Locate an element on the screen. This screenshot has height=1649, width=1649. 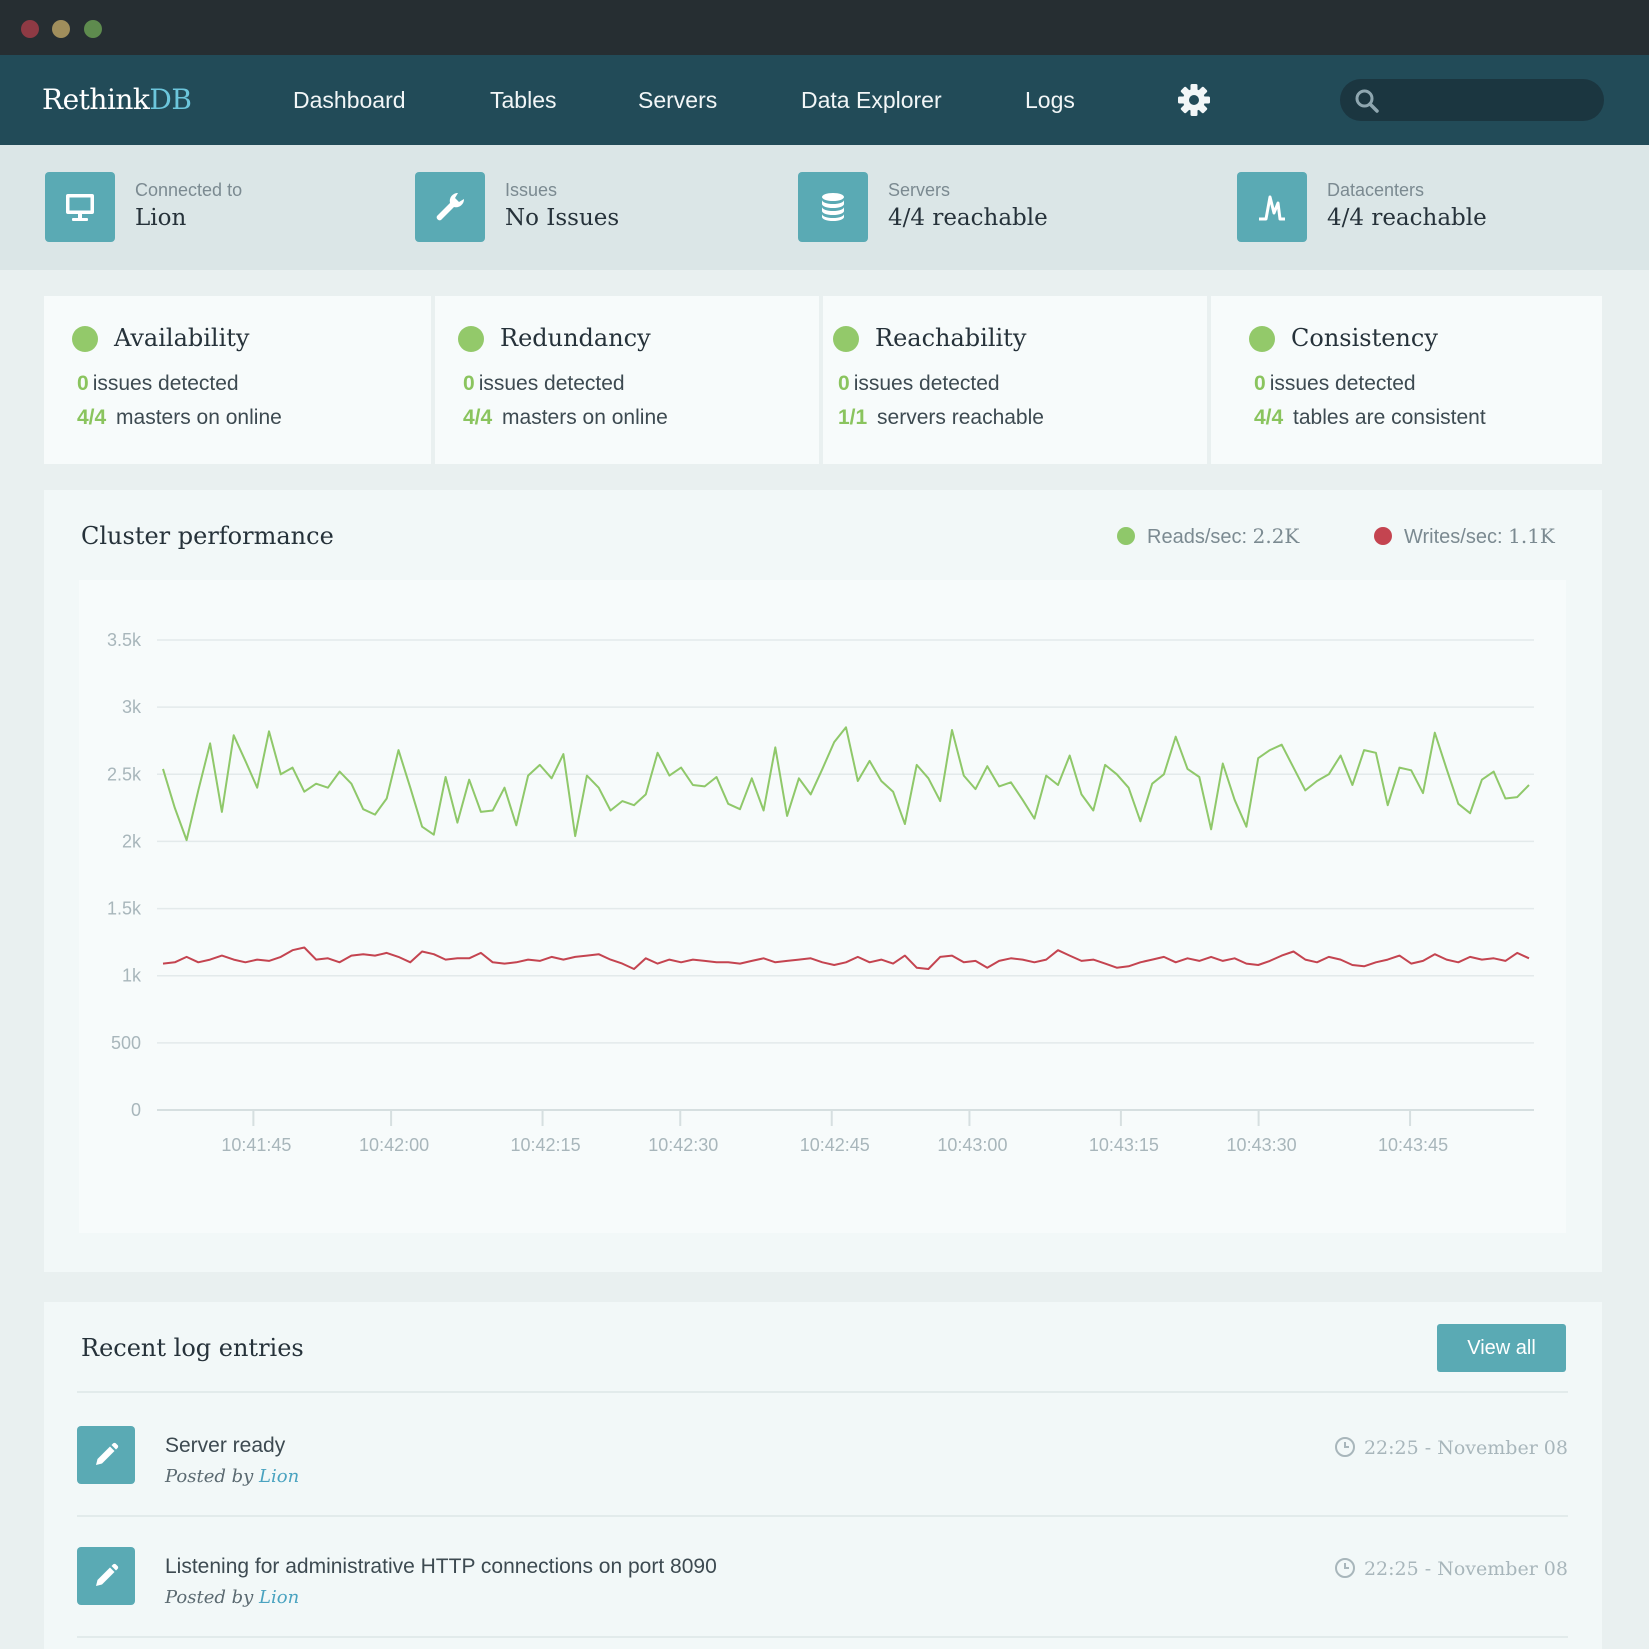
nav-dashboard: Dashboard is located at coordinates (349, 100).